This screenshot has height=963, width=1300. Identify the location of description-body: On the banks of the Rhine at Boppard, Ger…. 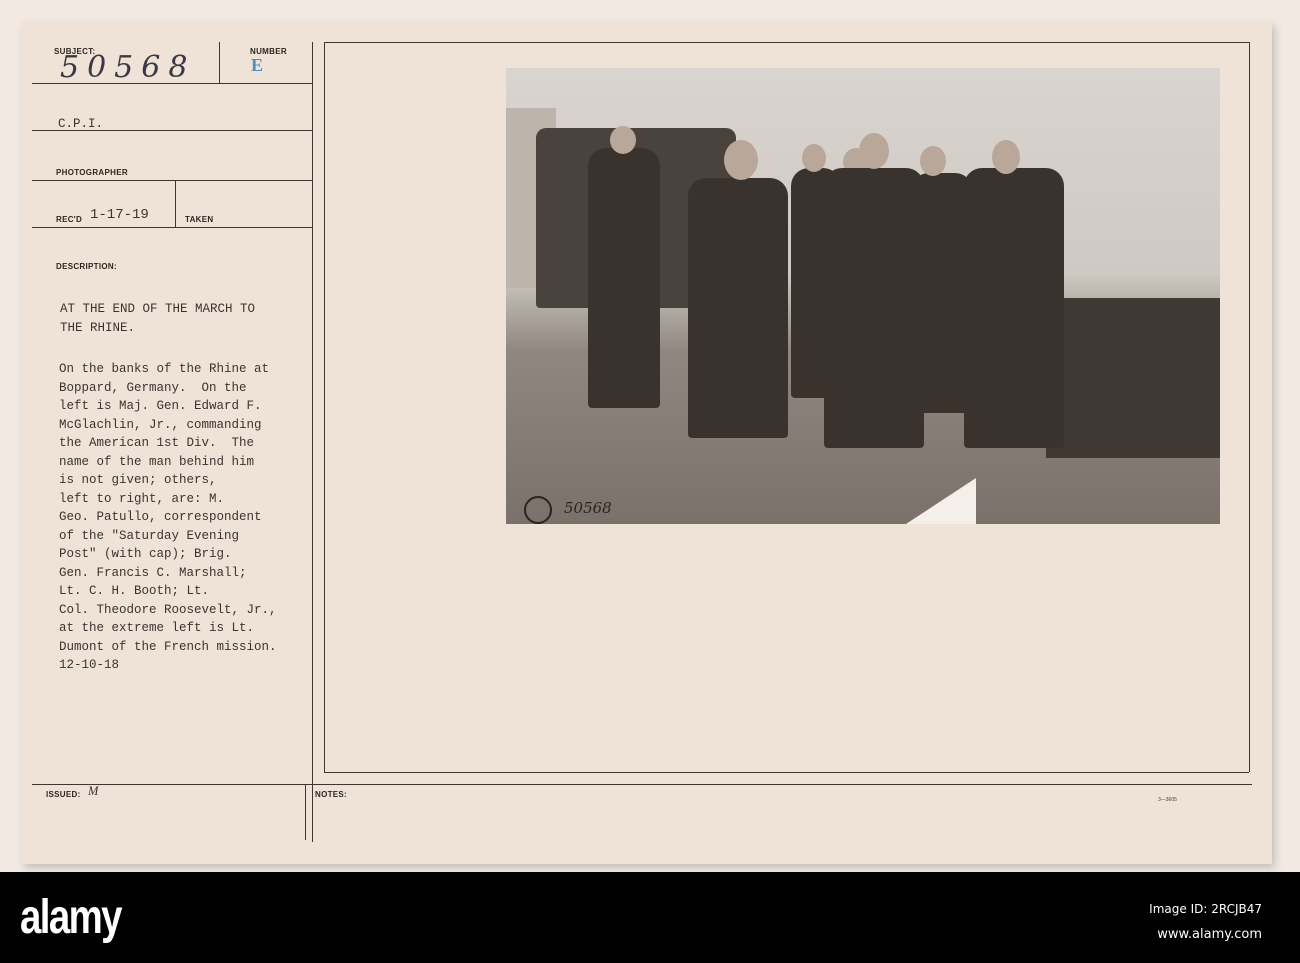
(168, 517).